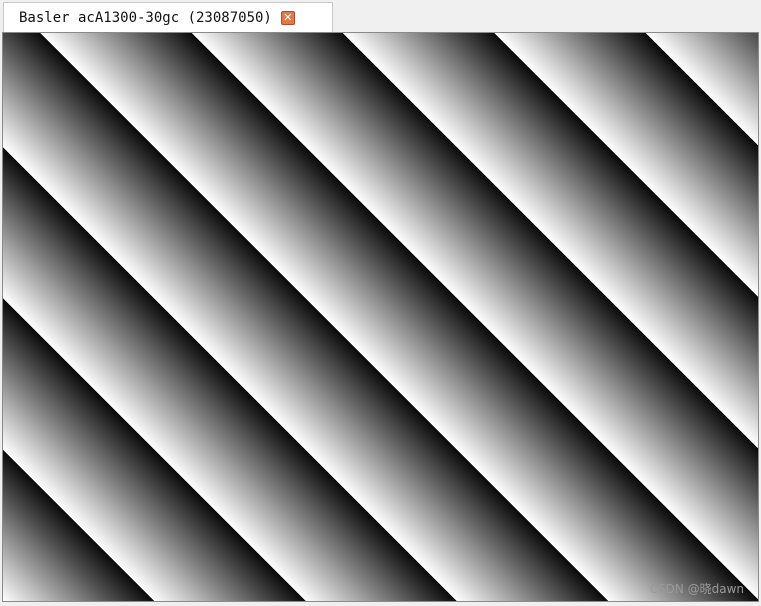 The width and height of the screenshot is (761, 606). I want to click on tab-camera-view: Basler acA1300-30gc (23087050) ✕, so click(168, 17).